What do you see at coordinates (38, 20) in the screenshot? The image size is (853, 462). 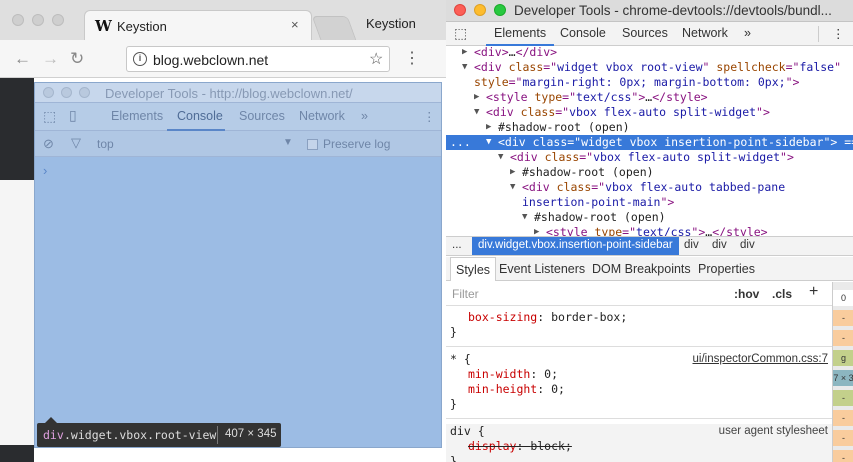 I see `window-minimize-dot` at bounding box center [38, 20].